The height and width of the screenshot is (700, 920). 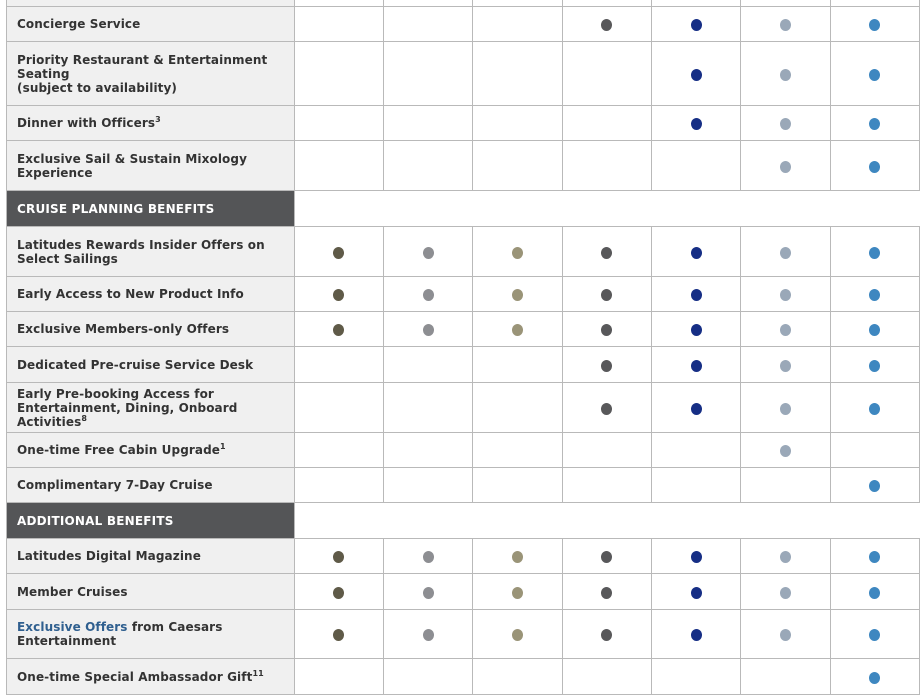 I want to click on benefit-row: Concierge Service, so click(x=463, y=24).